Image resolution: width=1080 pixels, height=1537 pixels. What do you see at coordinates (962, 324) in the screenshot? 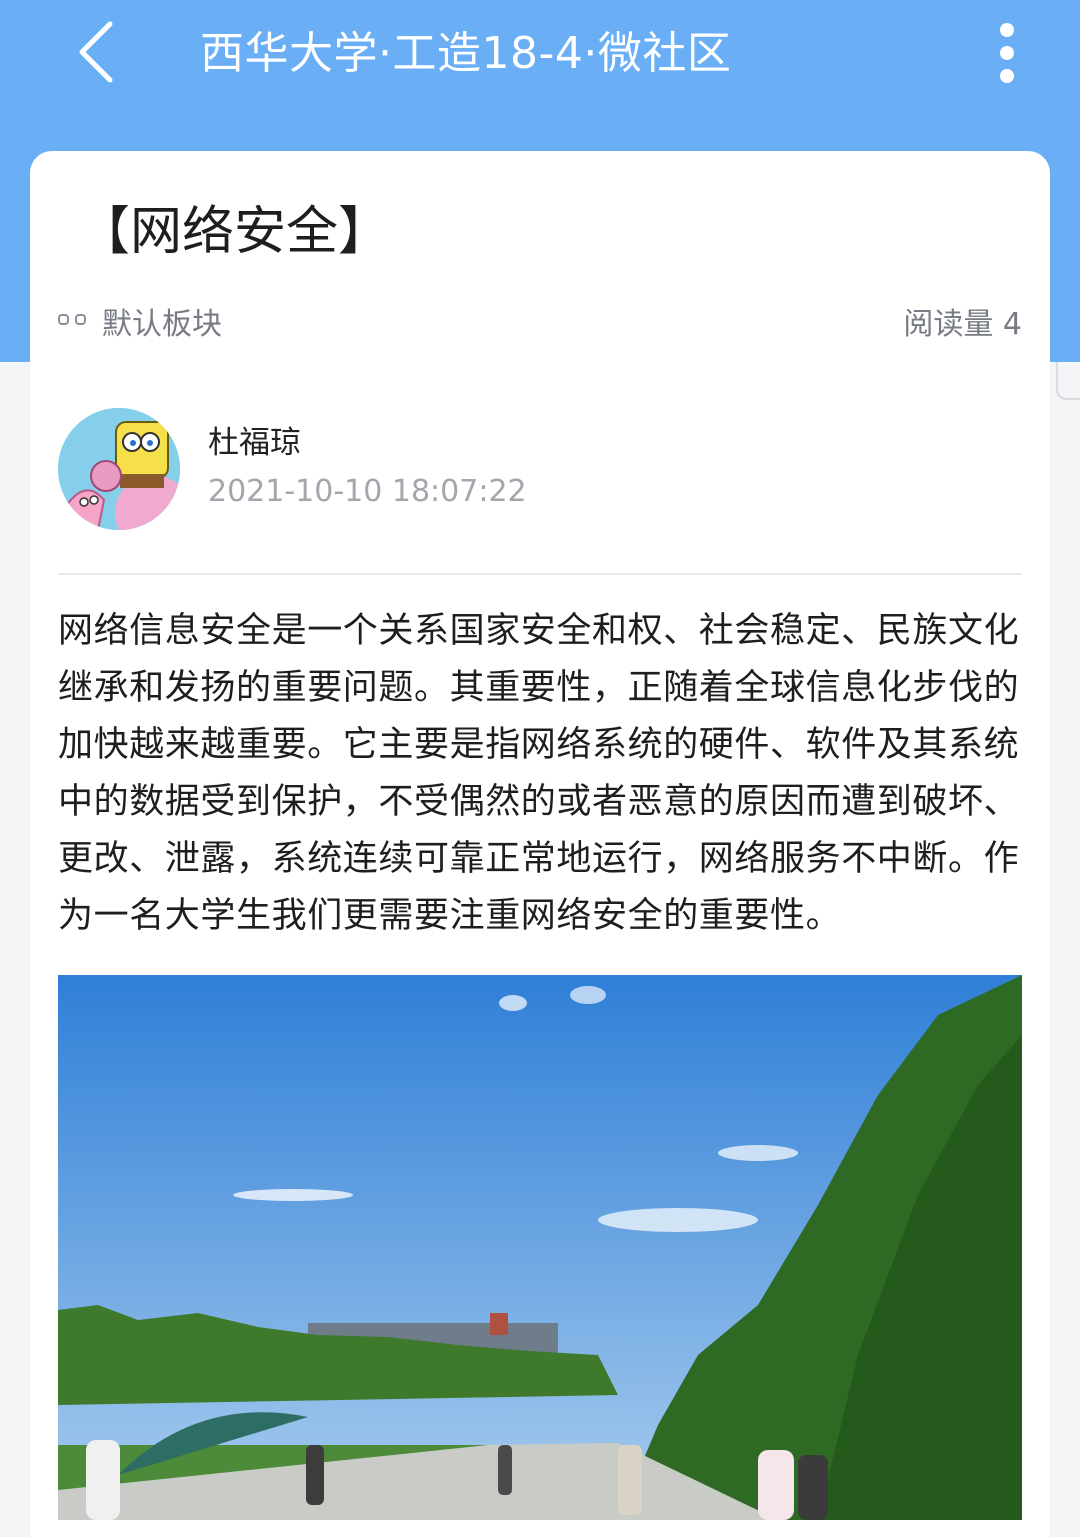
I see `read-count: 阅读量 4` at bounding box center [962, 324].